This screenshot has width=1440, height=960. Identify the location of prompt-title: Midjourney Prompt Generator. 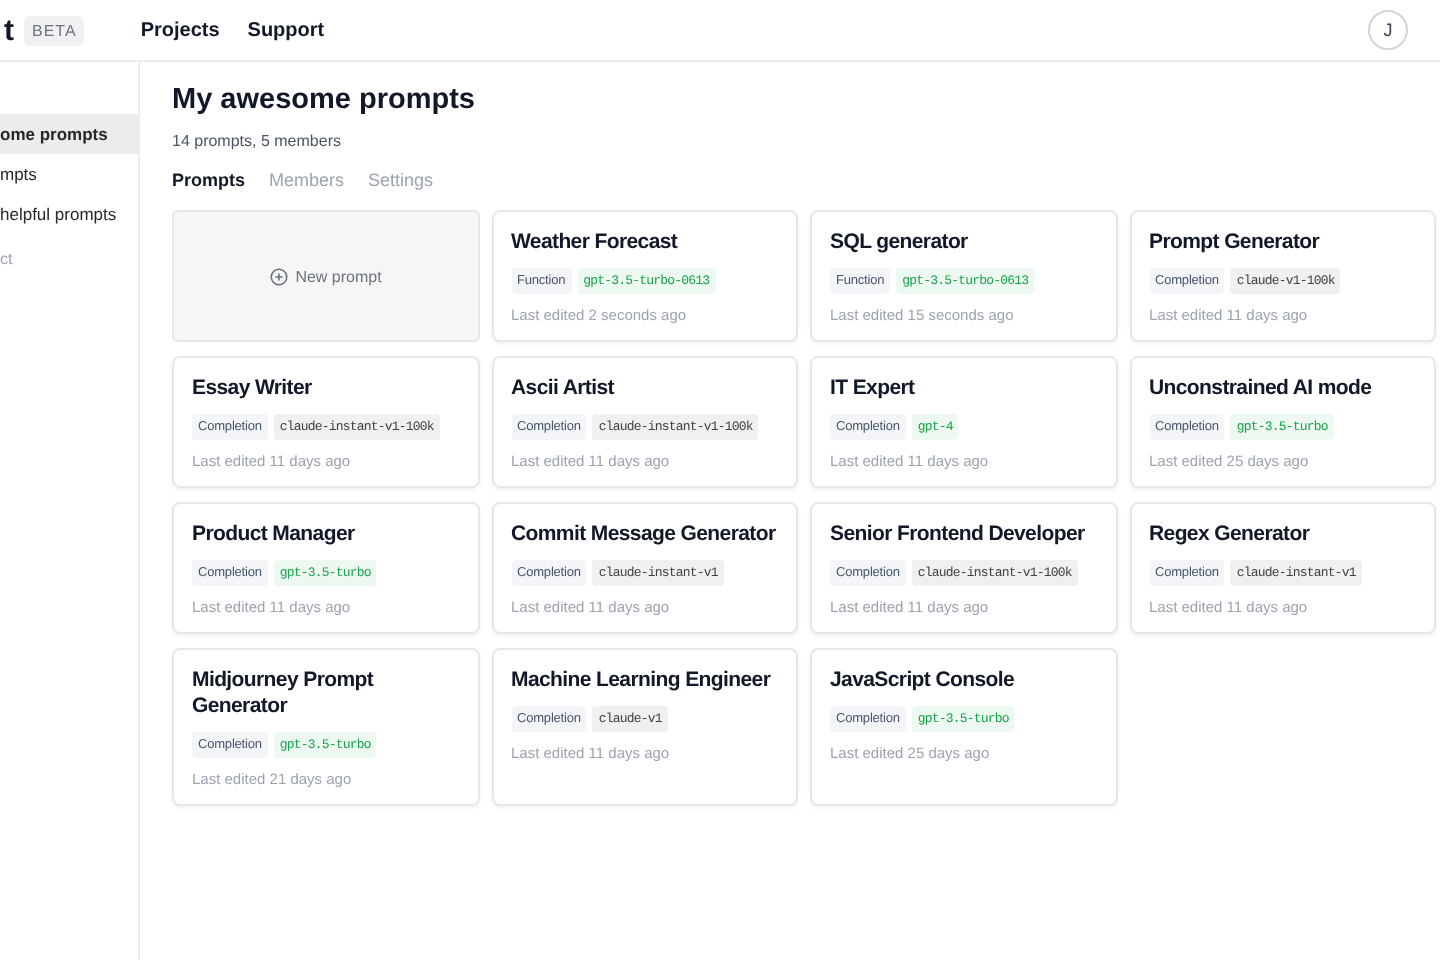
(284, 694).